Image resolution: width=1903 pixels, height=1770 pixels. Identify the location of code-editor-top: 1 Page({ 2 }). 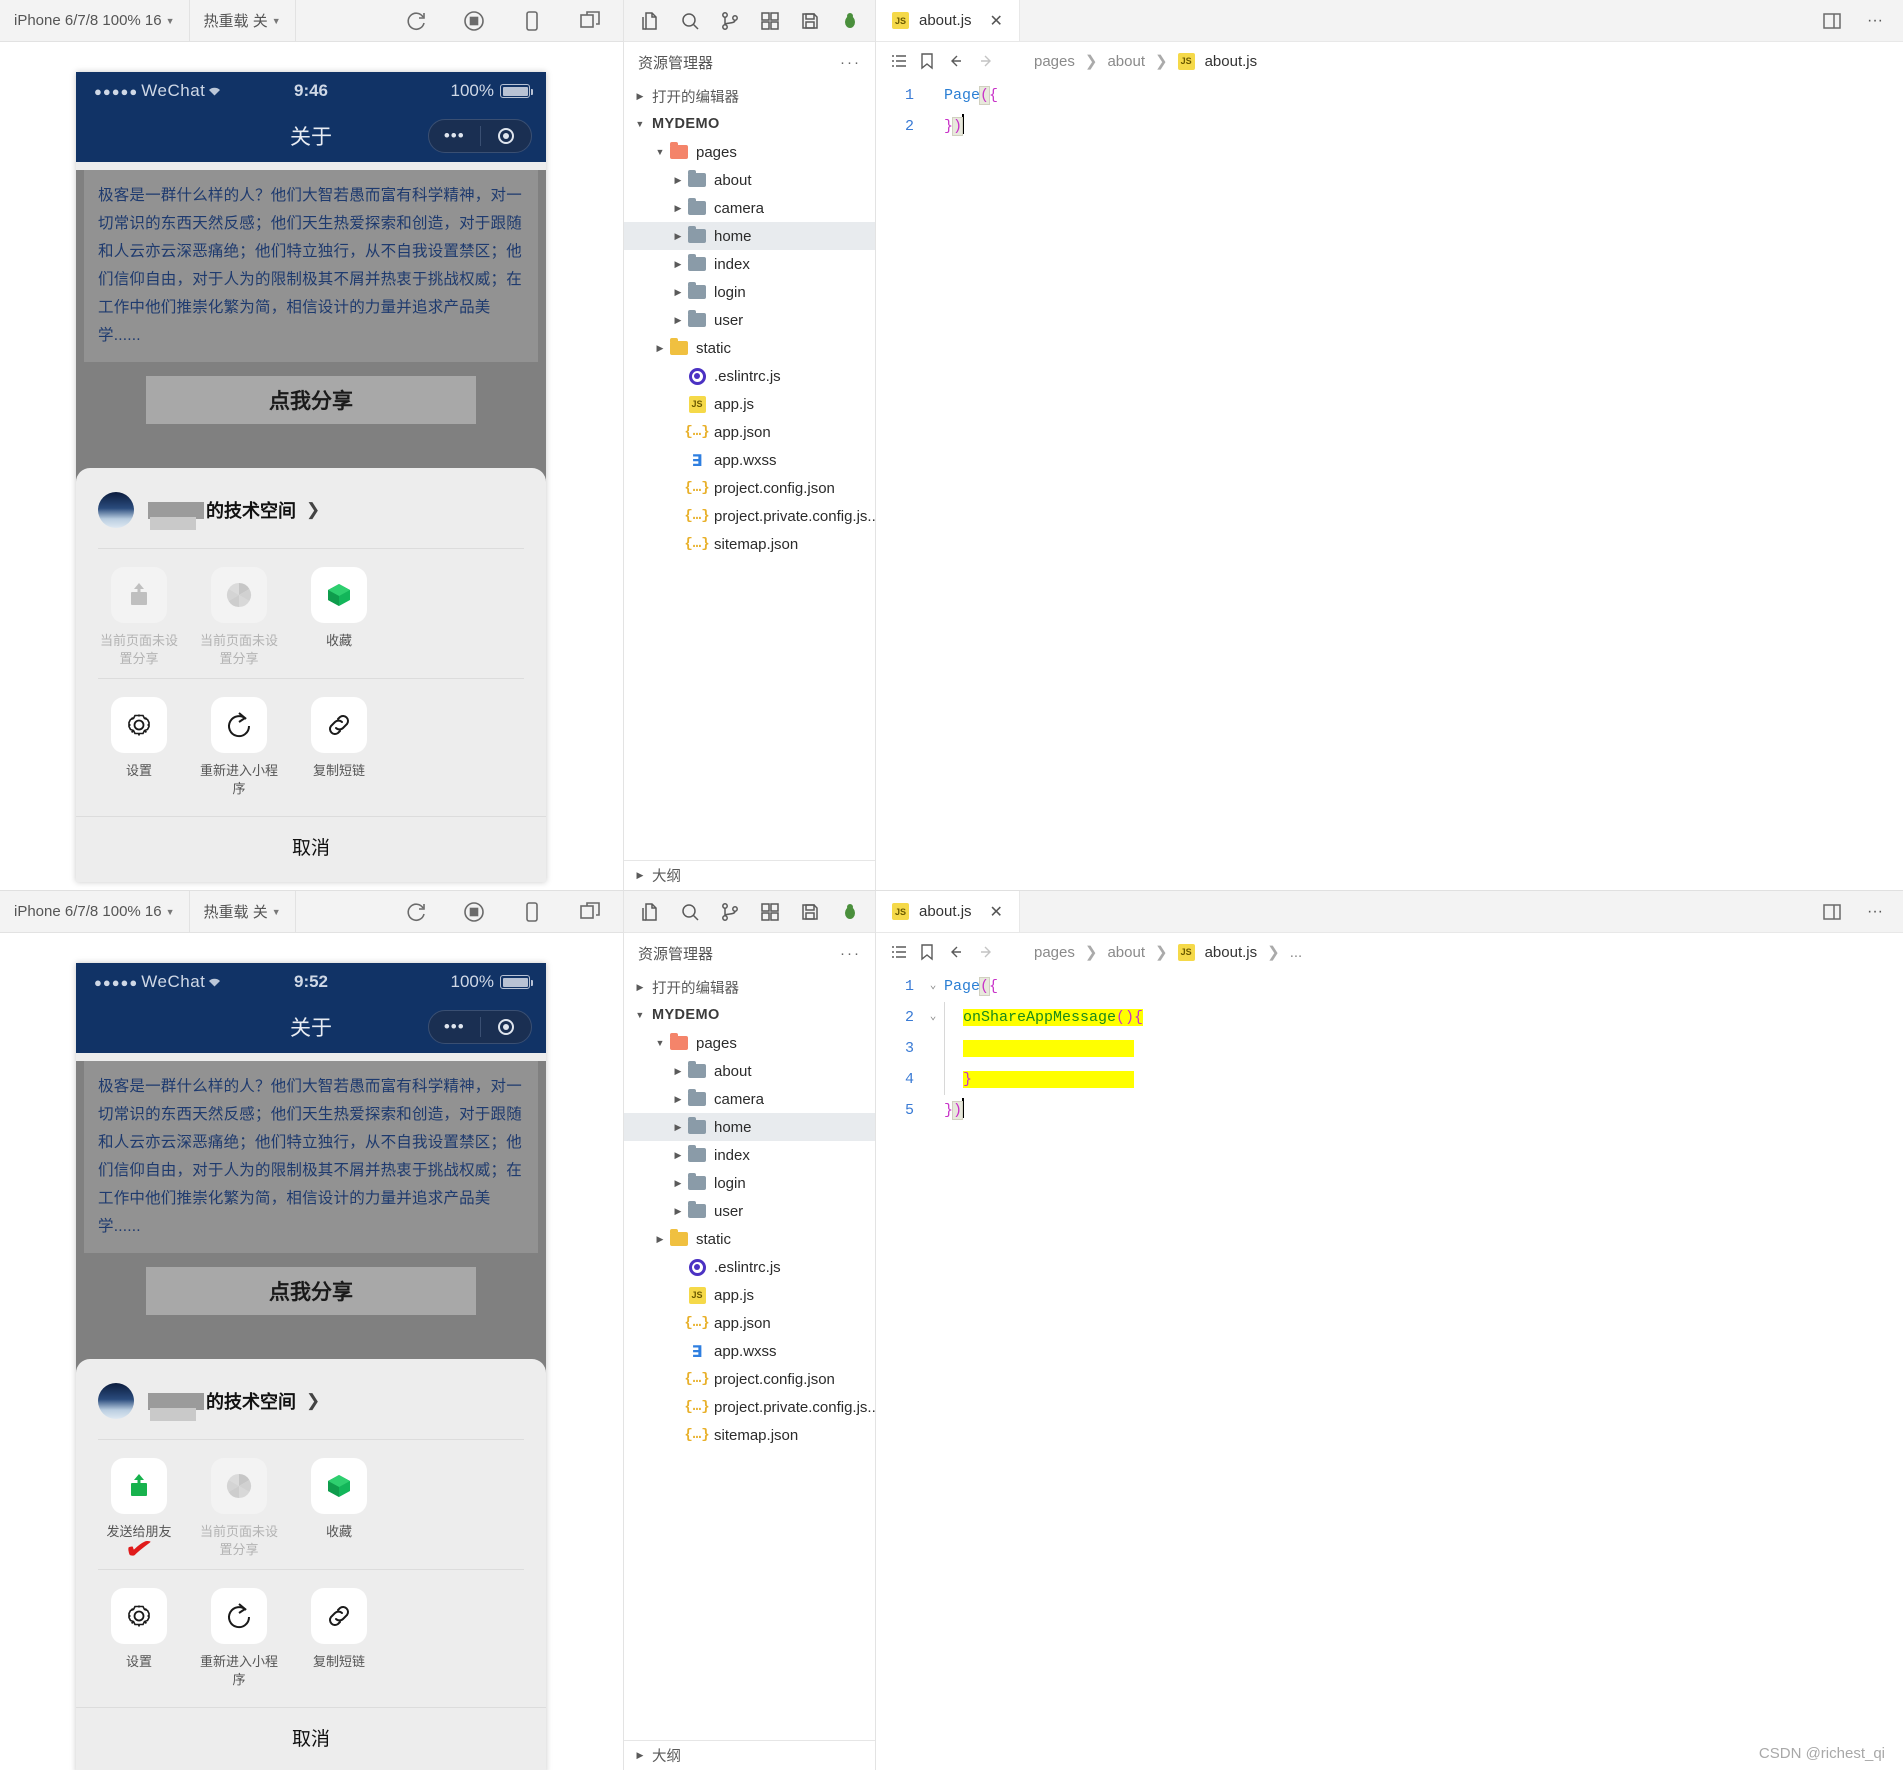
(1389, 111).